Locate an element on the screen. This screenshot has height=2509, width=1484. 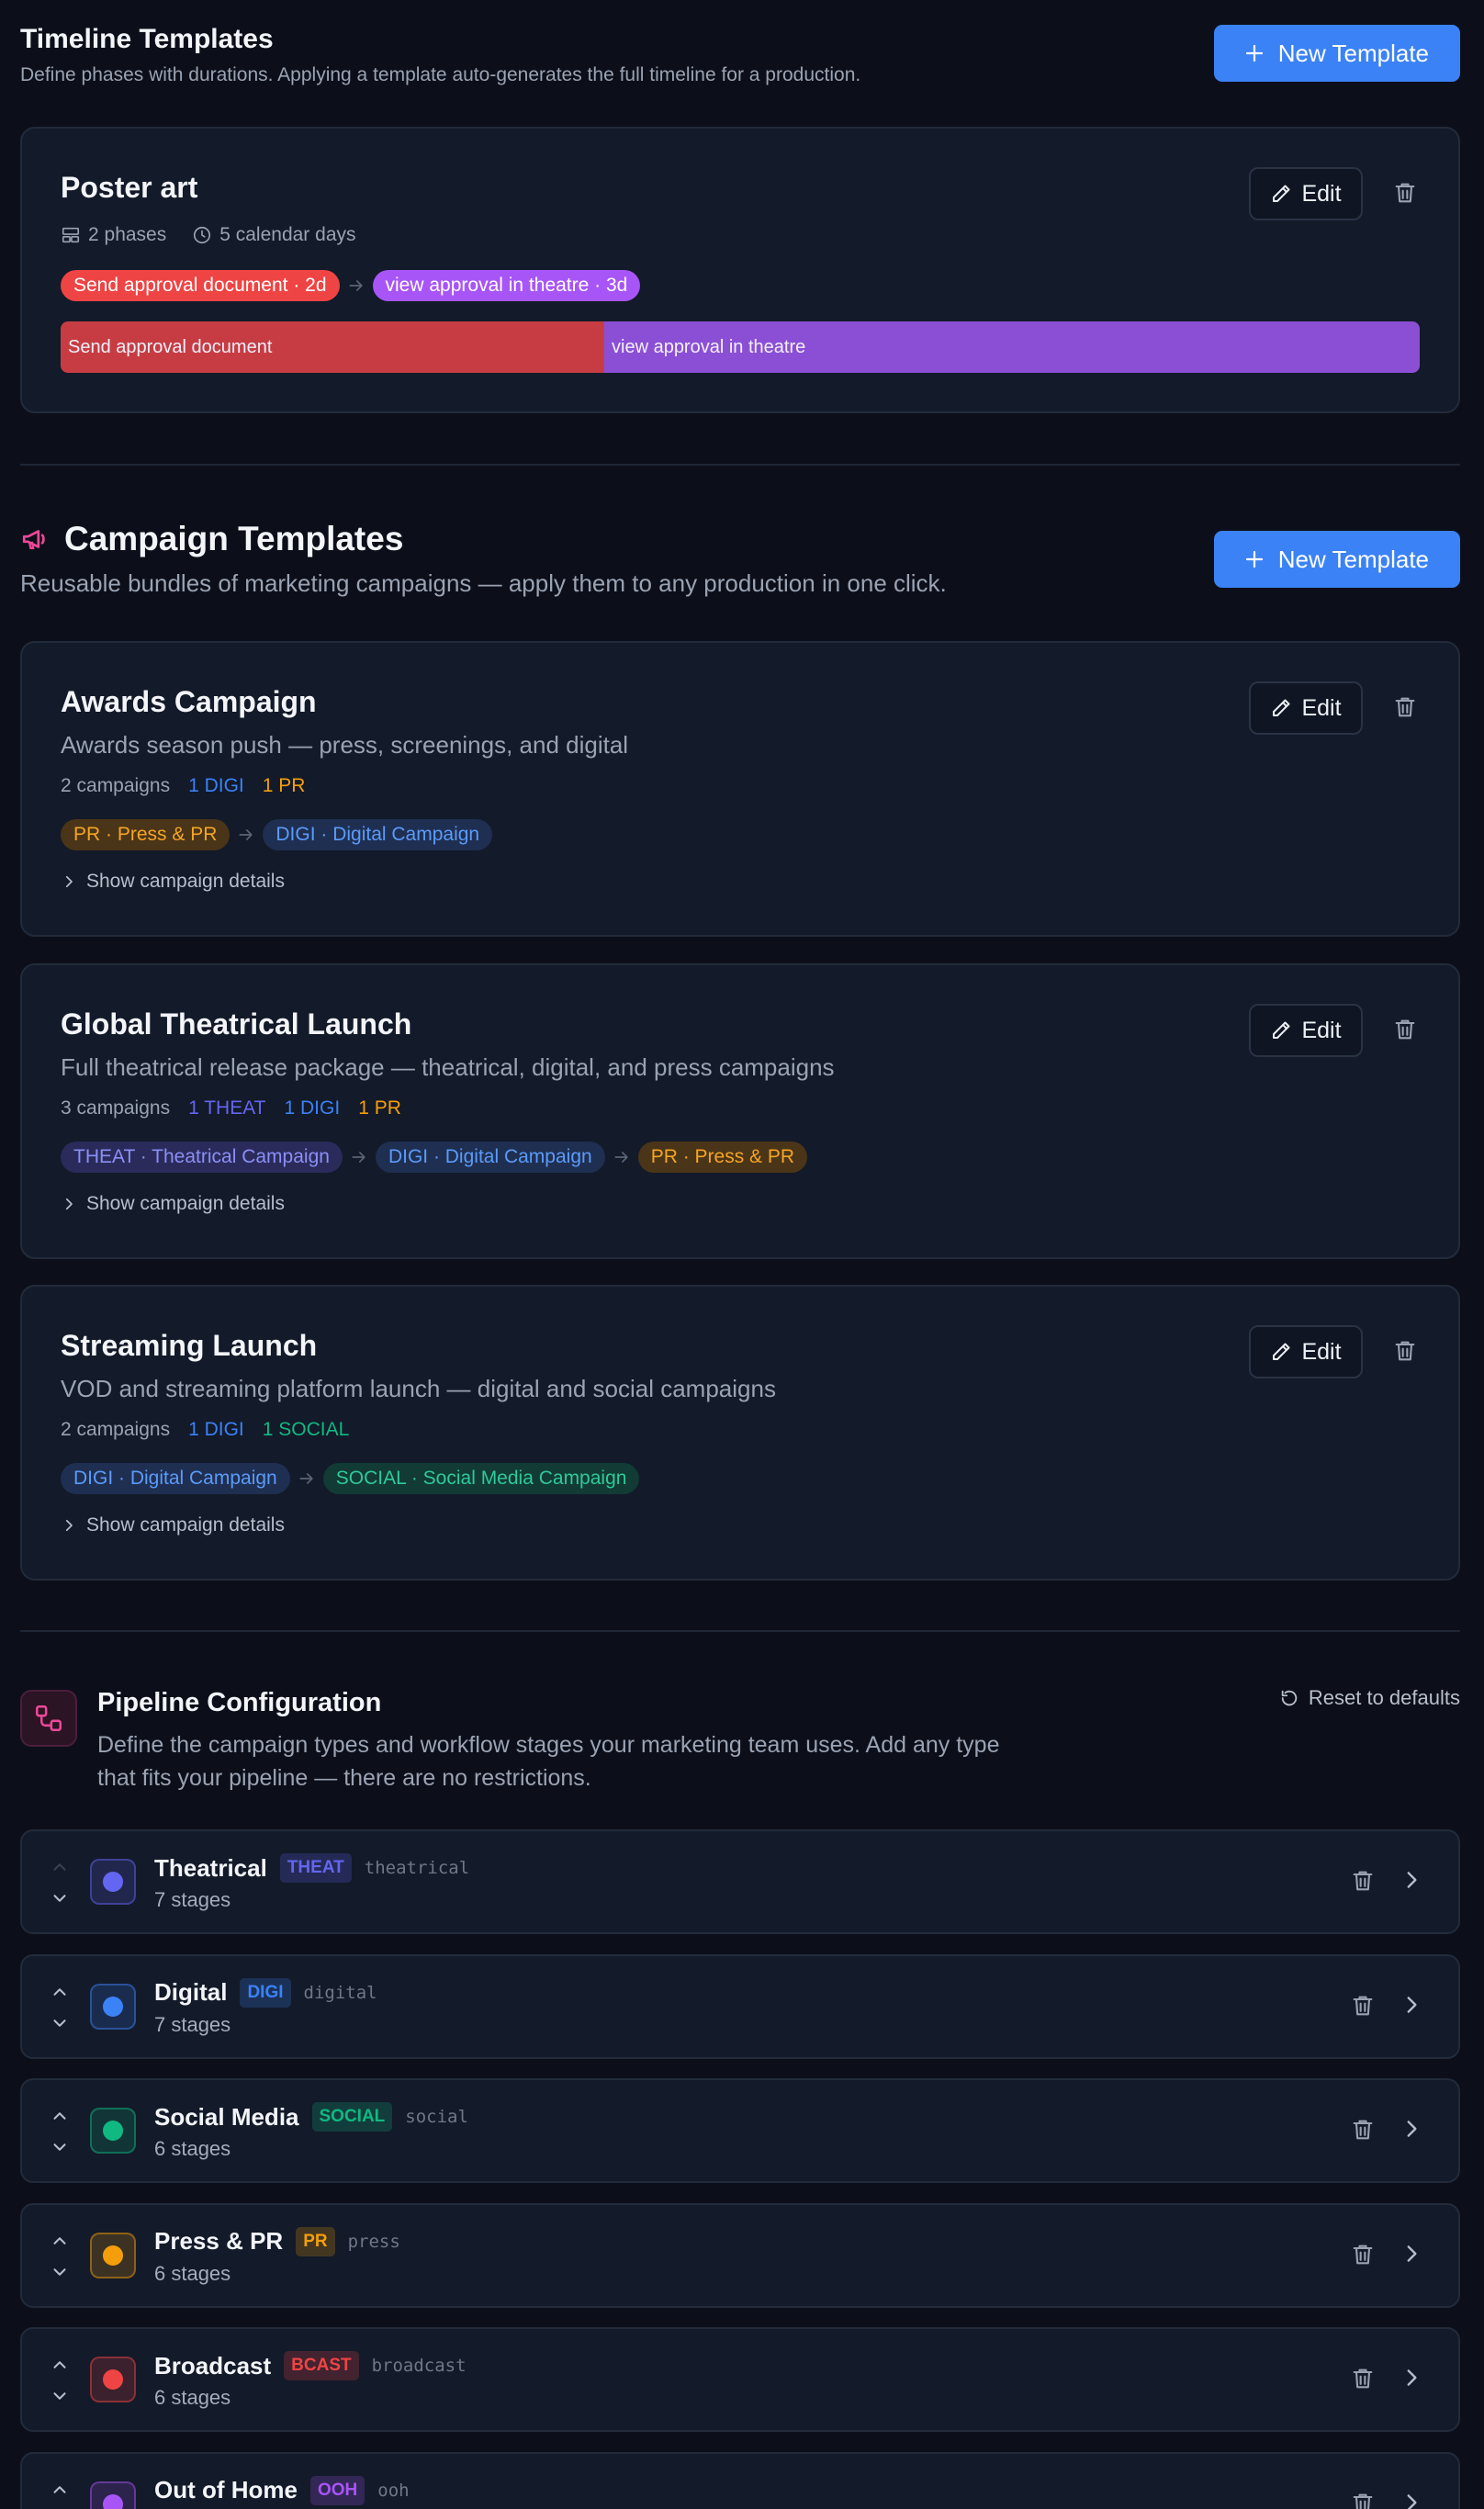
type-header: Broadcast BCAST broadcast is located at coordinates (311, 2365).